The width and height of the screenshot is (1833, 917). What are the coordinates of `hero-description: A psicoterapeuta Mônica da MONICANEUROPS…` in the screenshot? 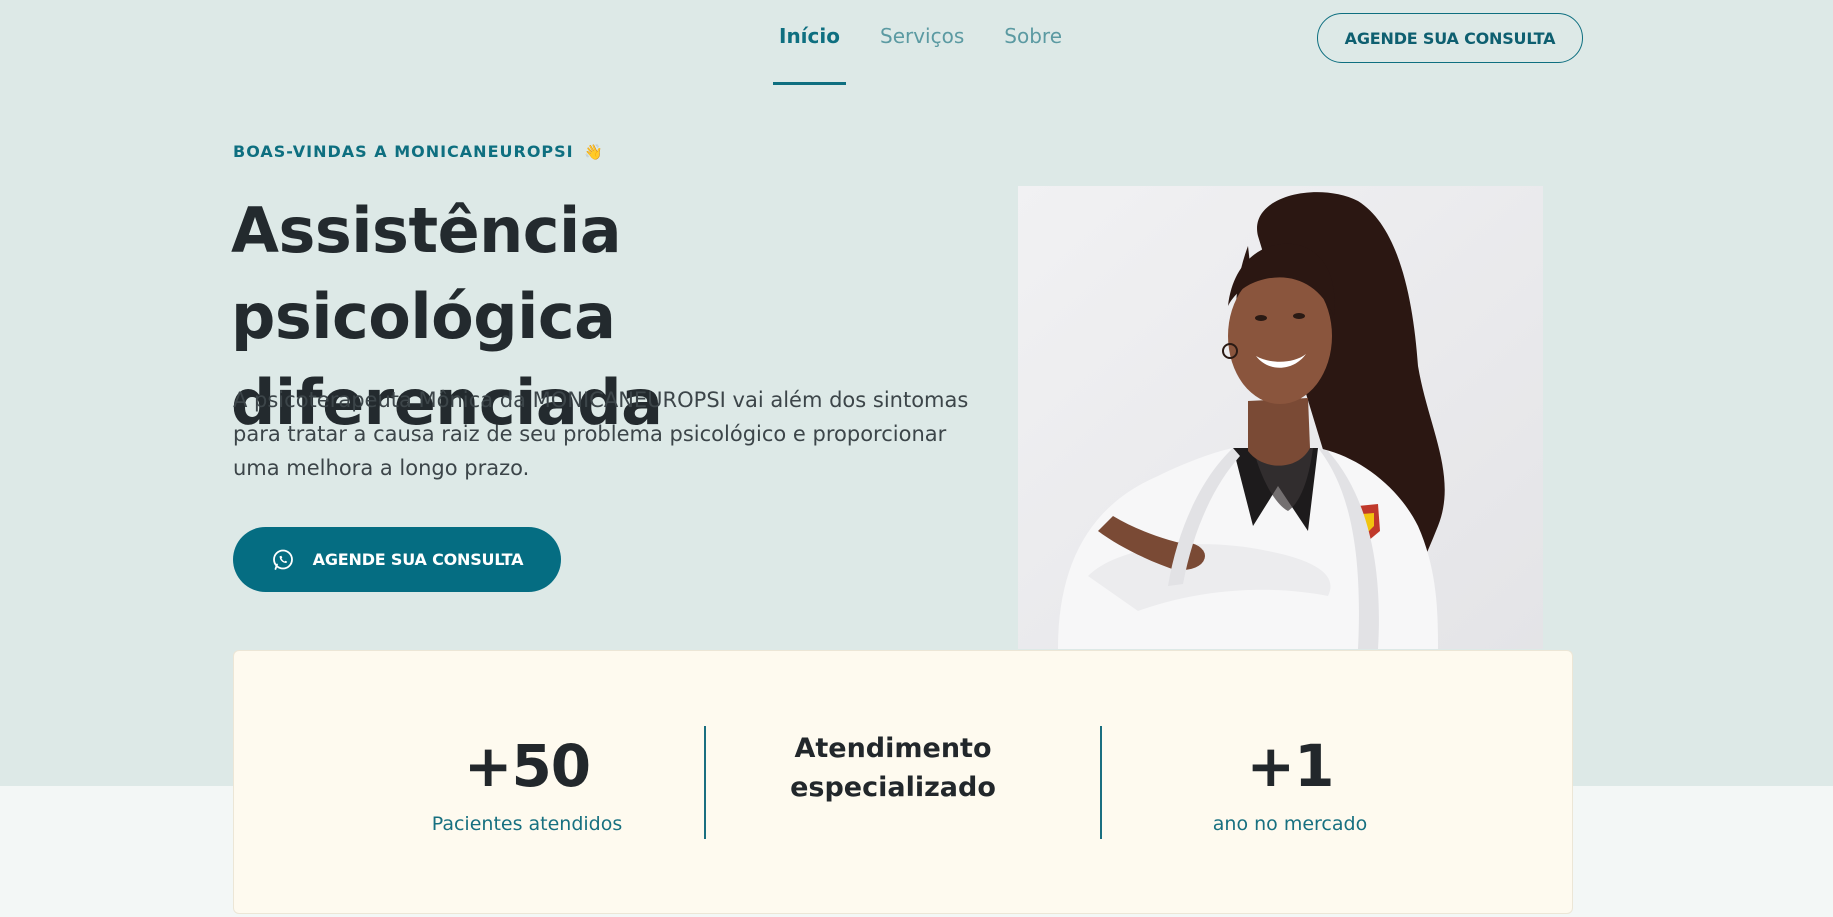 It's located at (601, 434).